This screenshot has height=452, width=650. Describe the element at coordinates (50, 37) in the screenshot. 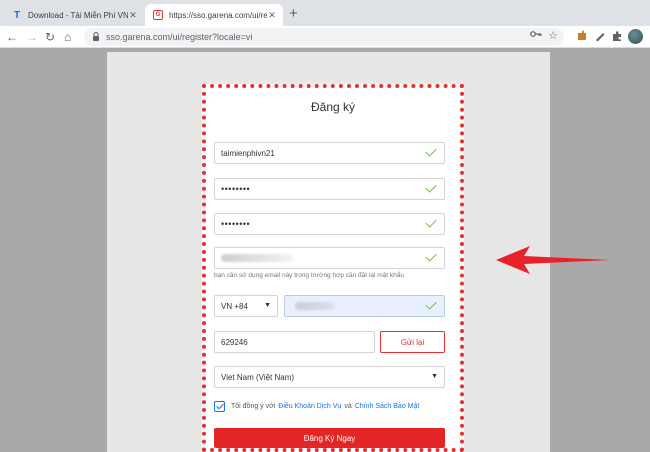

I see `reload-button: ↻` at that location.